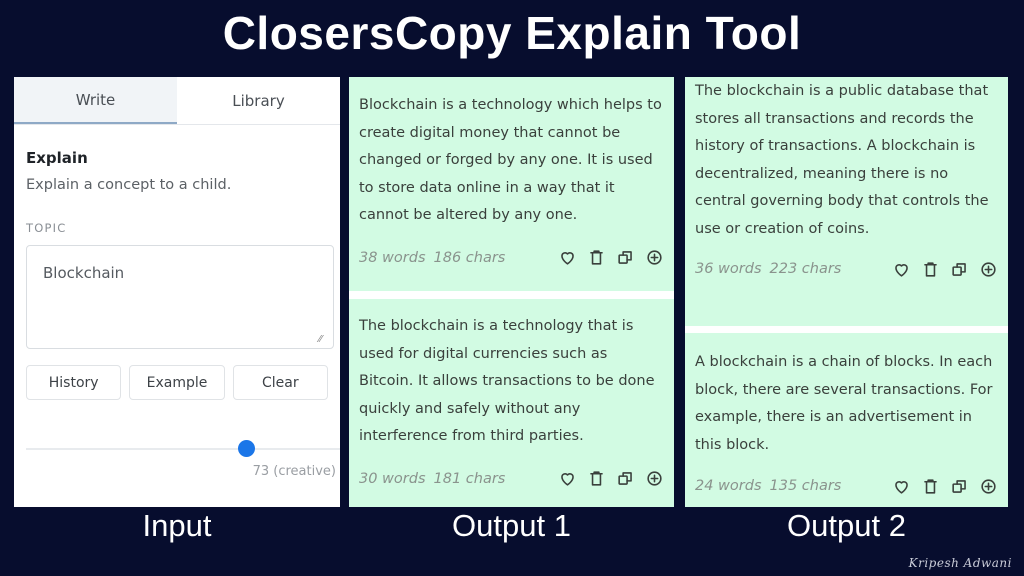 This screenshot has width=1024, height=576. I want to click on tab-library: Library, so click(258, 100).